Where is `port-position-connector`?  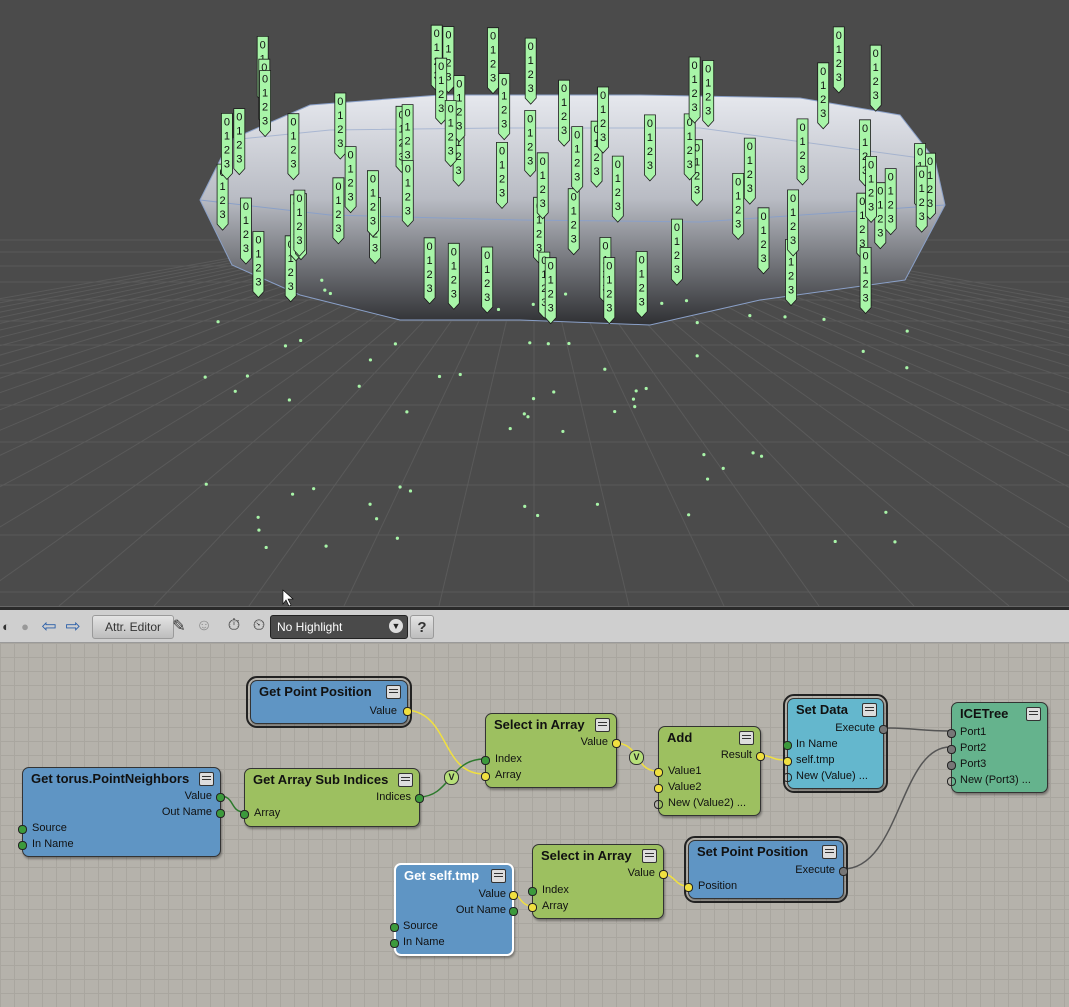 port-position-connector is located at coordinates (688, 887).